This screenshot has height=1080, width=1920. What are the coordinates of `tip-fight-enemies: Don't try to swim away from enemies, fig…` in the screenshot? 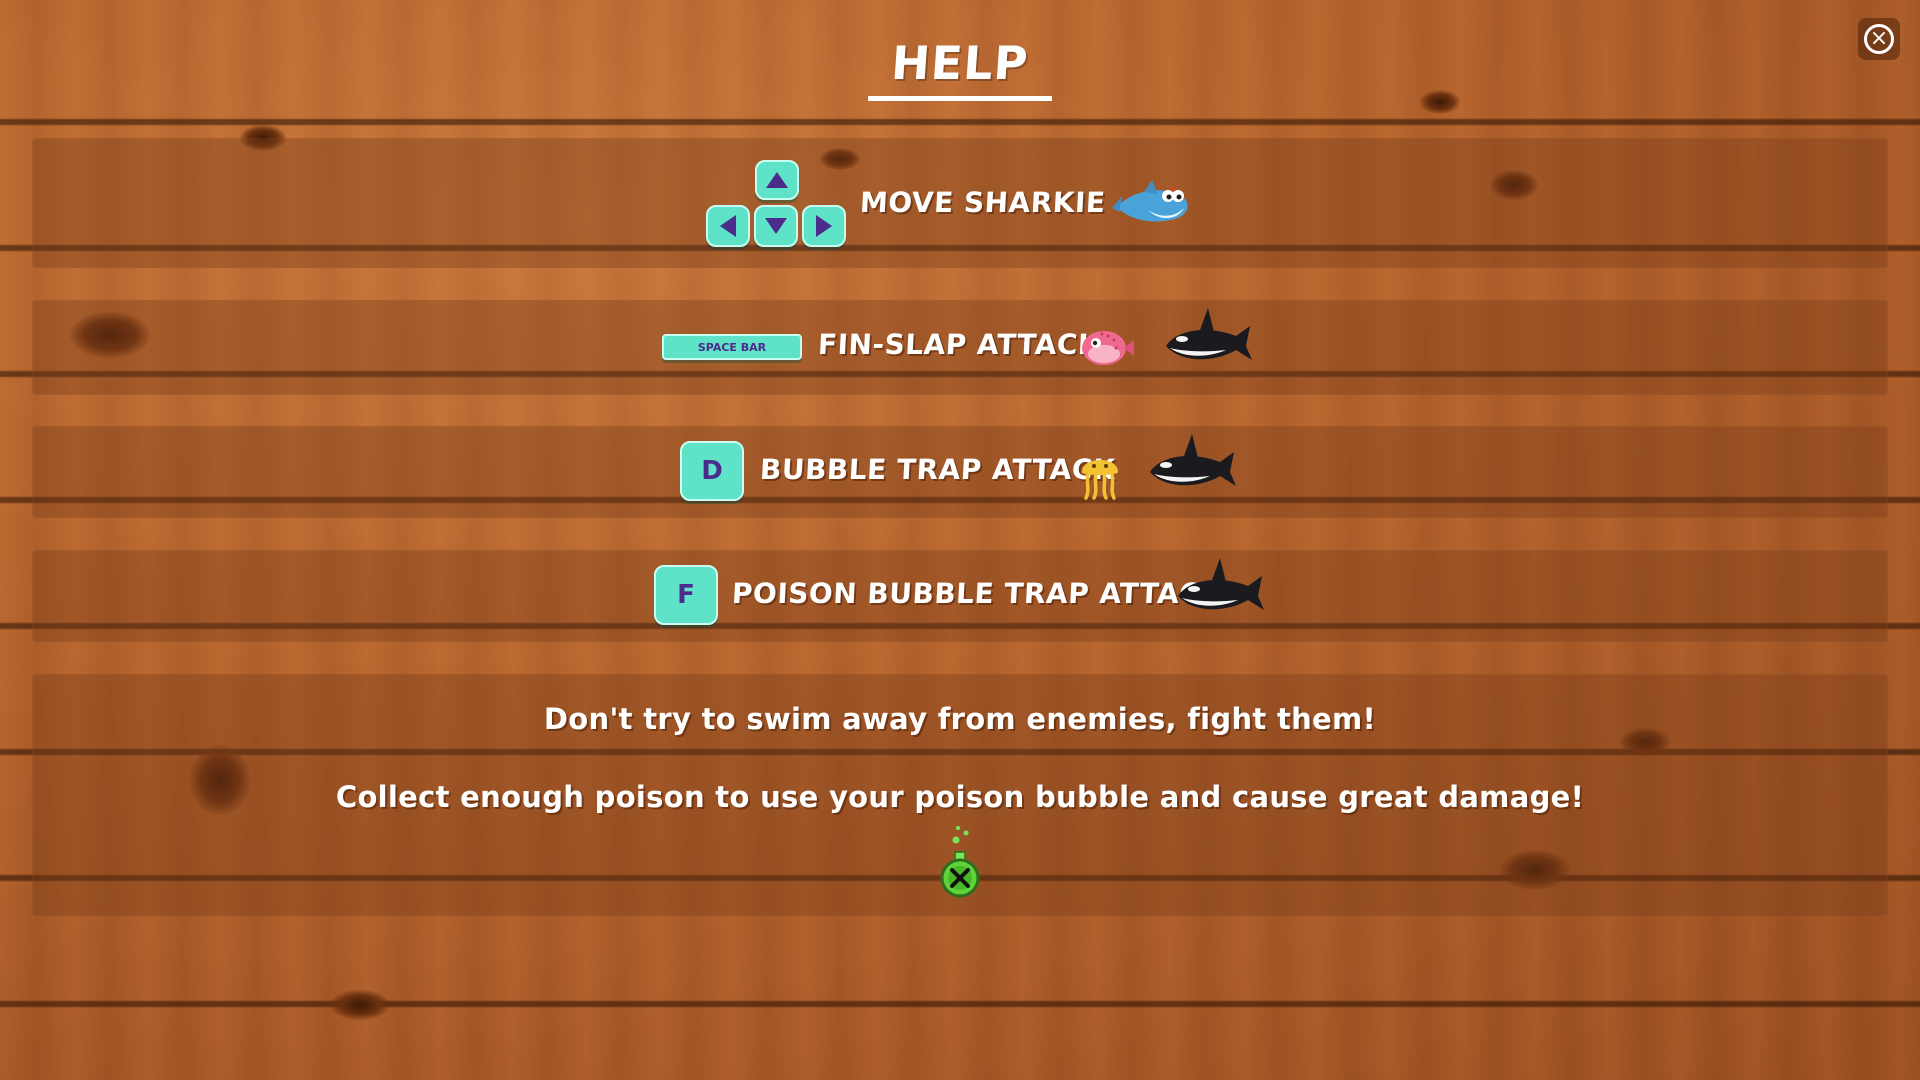 It's located at (960, 719).